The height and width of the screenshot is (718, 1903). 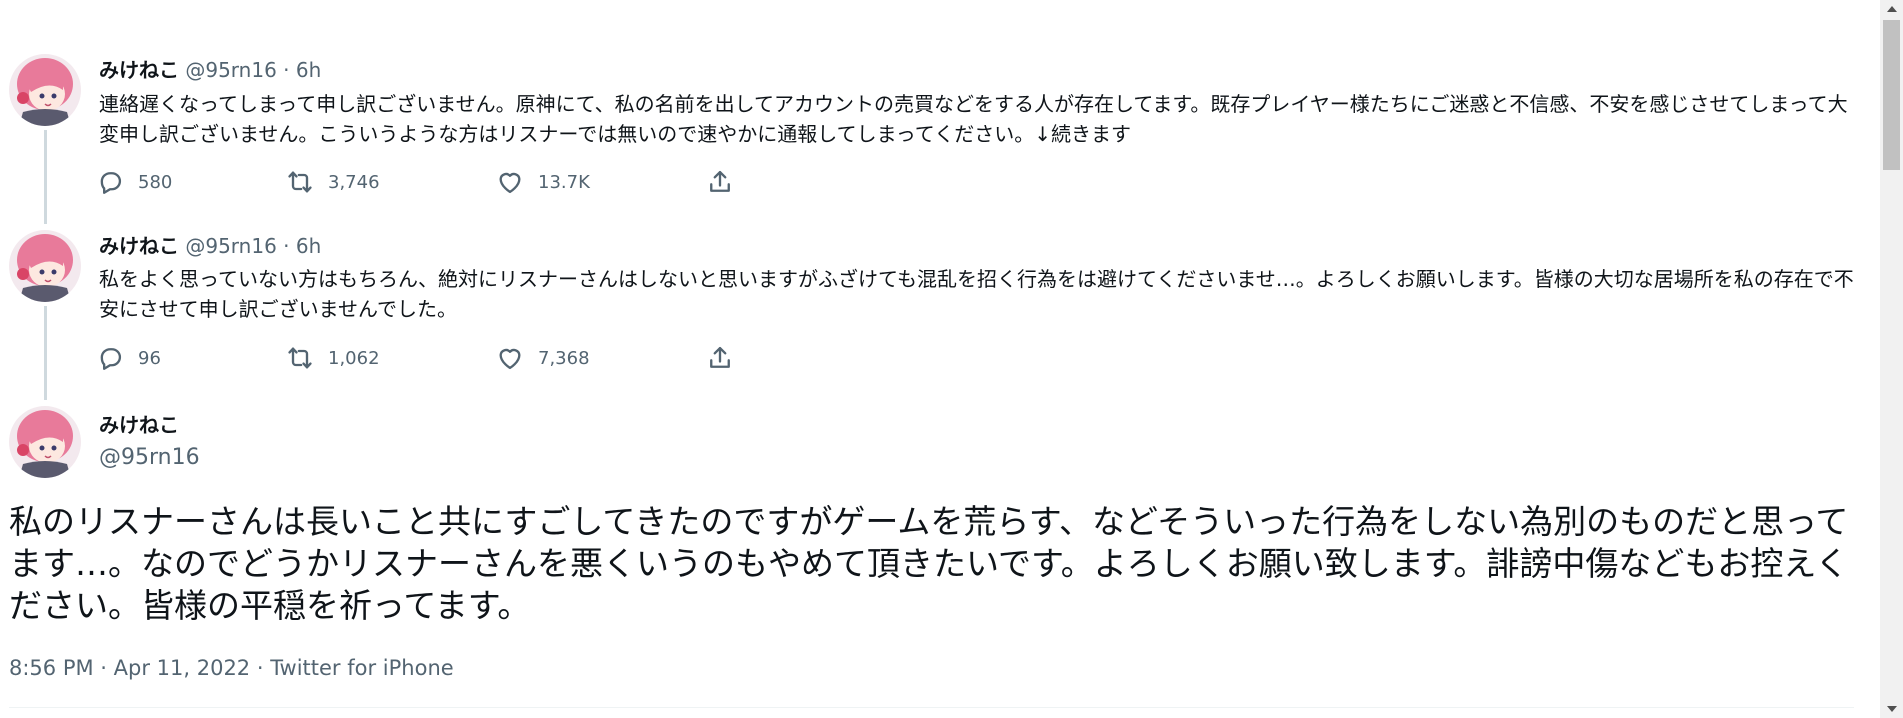 I want to click on retweet-count: 1,062, so click(x=354, y=358).